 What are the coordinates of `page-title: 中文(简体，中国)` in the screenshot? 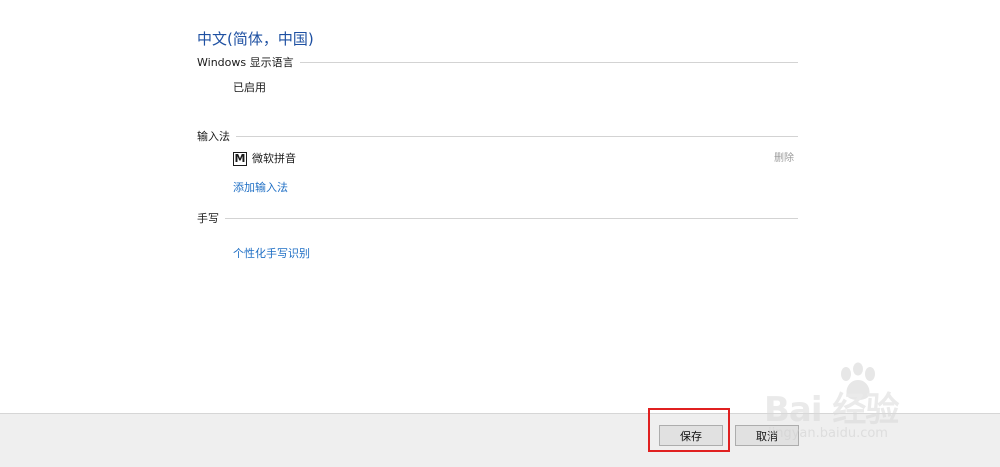 It's located at (255, 39).